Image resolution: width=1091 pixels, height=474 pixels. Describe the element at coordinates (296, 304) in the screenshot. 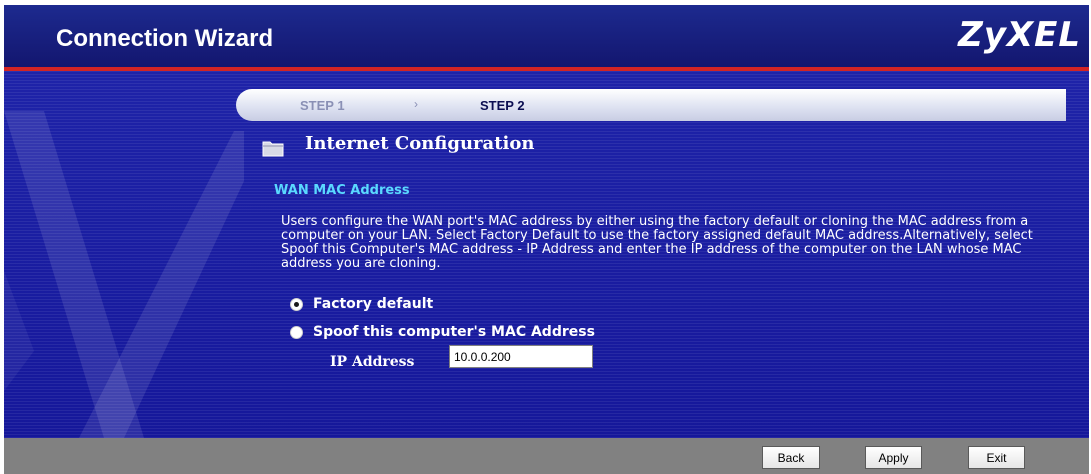

I see `factory-default-radio` at that location.